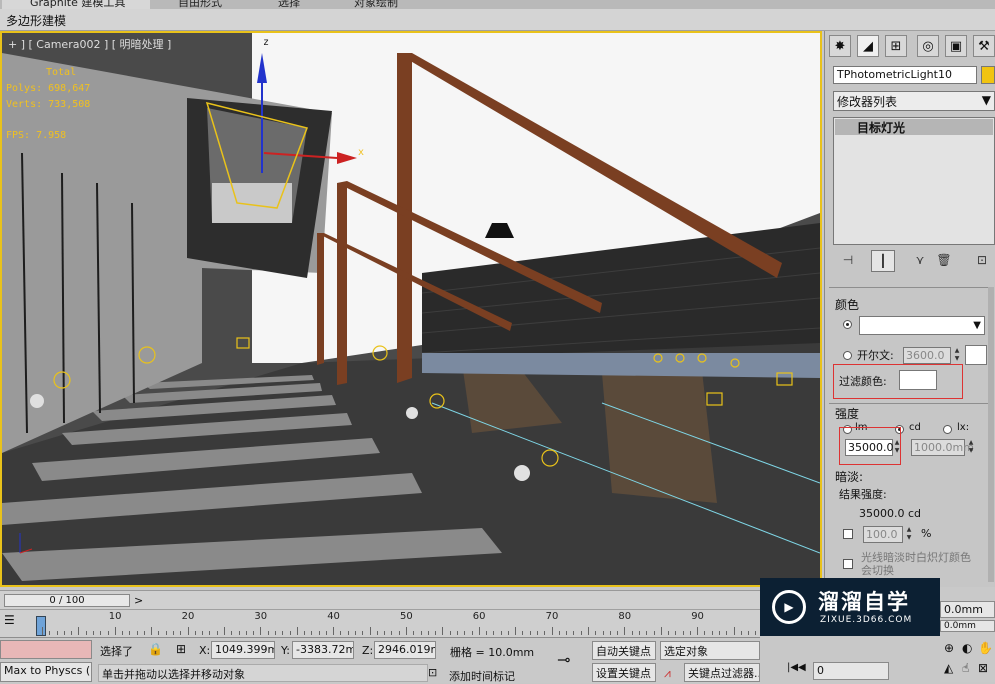 The height and width of the screenshot is (684, 995). I want to click on color-preset-radio, so click(847, 324).